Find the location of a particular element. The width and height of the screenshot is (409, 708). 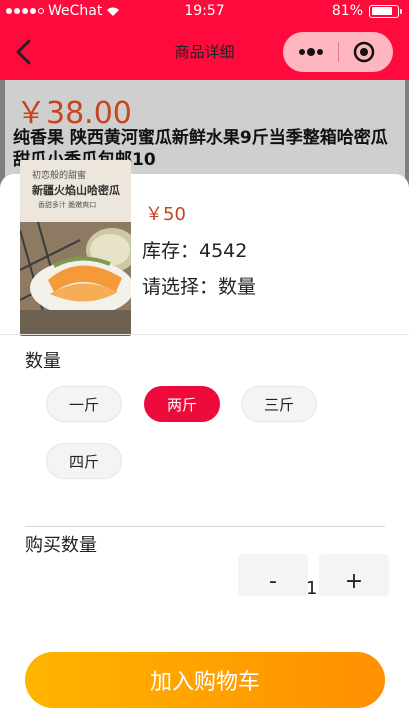

battery-status: 81% is located at coordinates (366, 11).